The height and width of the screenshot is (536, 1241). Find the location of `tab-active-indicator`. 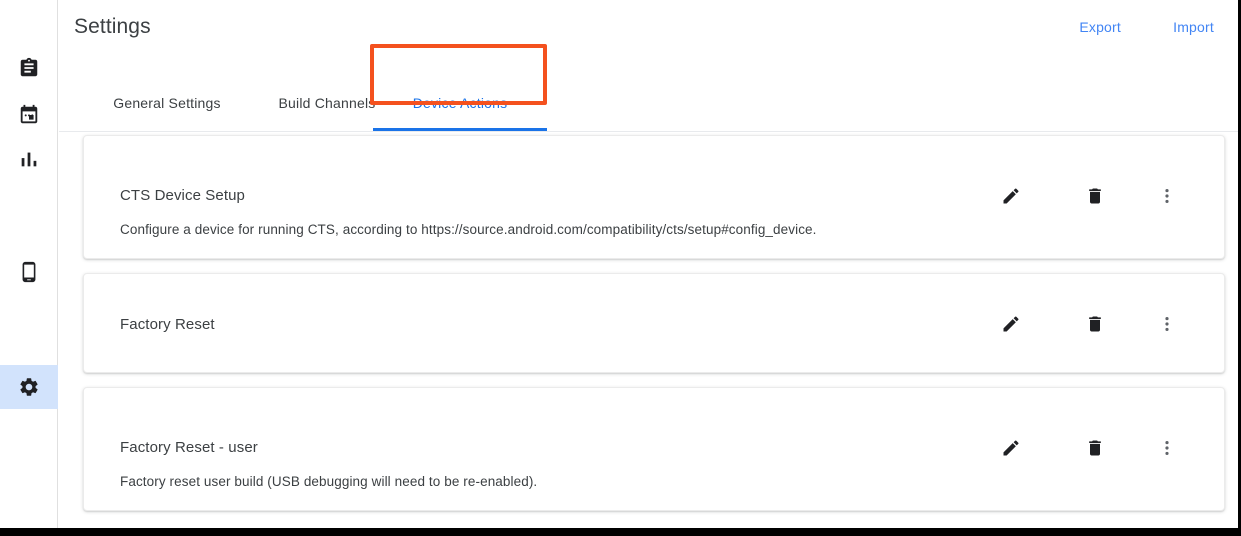

tab-active-indicator is located at coordinates (460, 129).